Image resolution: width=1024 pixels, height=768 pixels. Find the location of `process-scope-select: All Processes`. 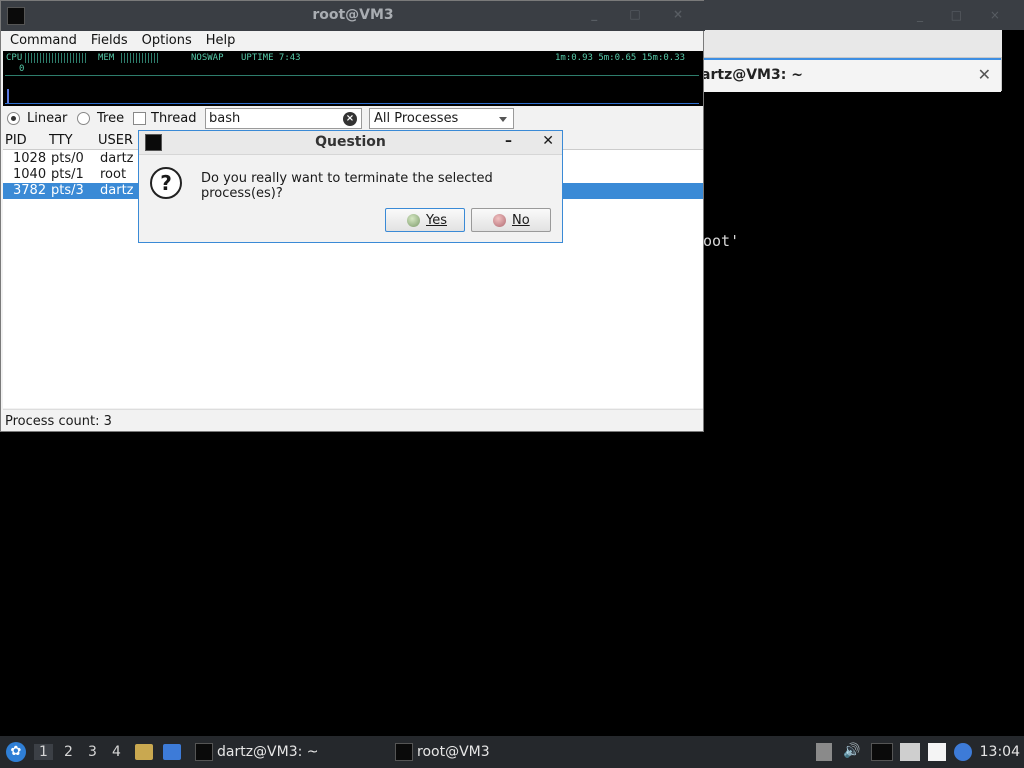

process-scope-select: All Processes is located at coordinates (441, 118).